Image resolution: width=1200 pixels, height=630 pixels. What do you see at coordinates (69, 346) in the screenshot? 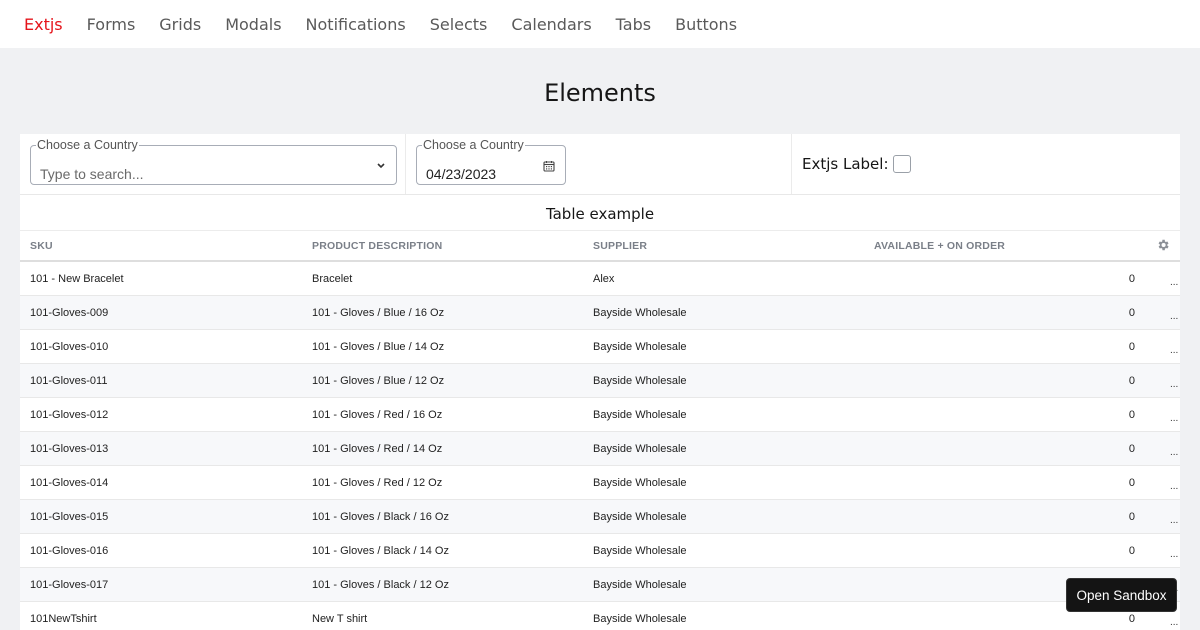
I see `cell-sku: 101-Gloves-010` at bounding box center [69, 346].